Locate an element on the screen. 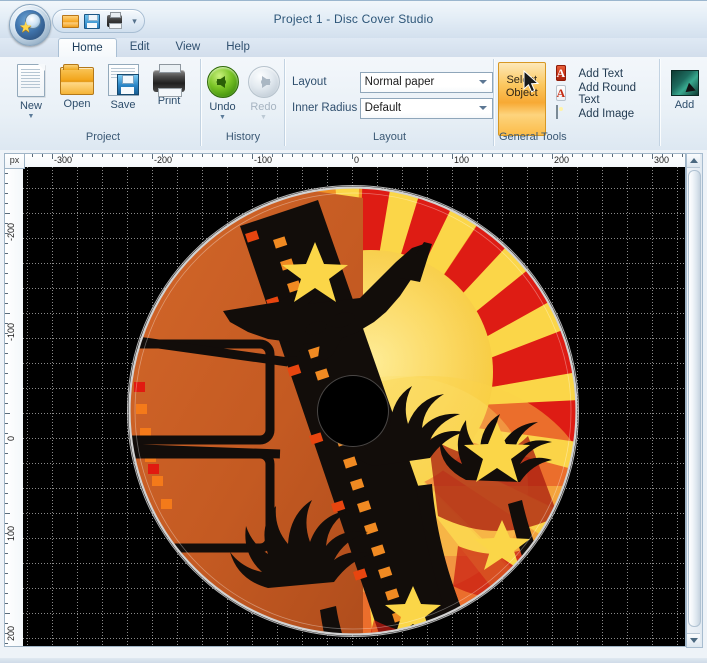 Image resolution: width=707 pixels, height=663 pixels. scroll-down-button is located at coordinates (693, 640).